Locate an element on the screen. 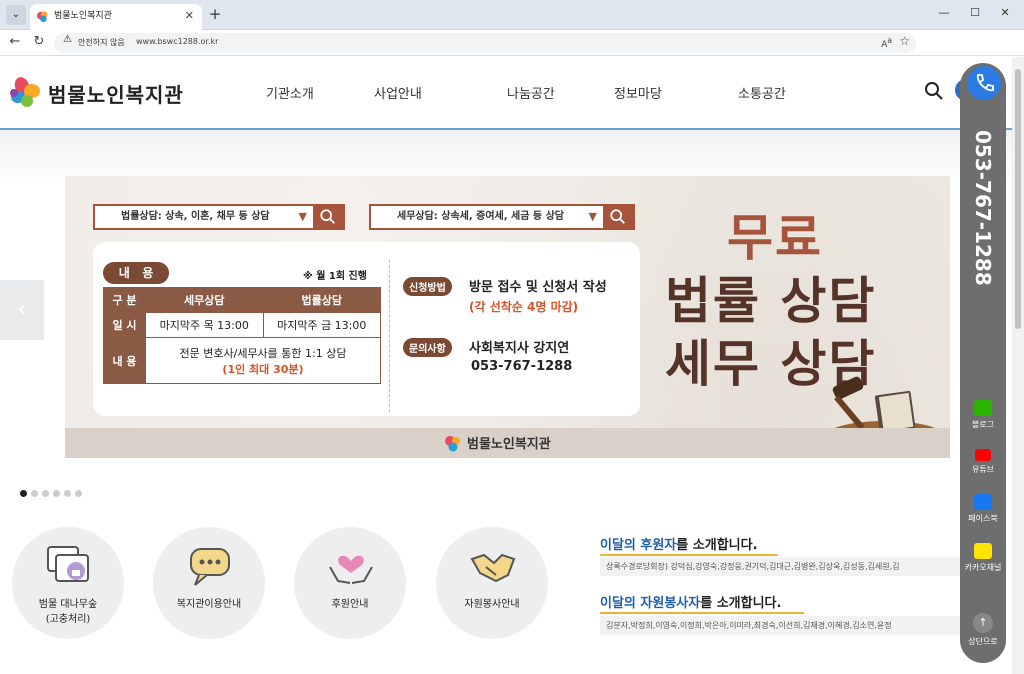 This screenshot has height=674, width=1024. side-link-label: 상단으로 is located at coordinates (983, 641).